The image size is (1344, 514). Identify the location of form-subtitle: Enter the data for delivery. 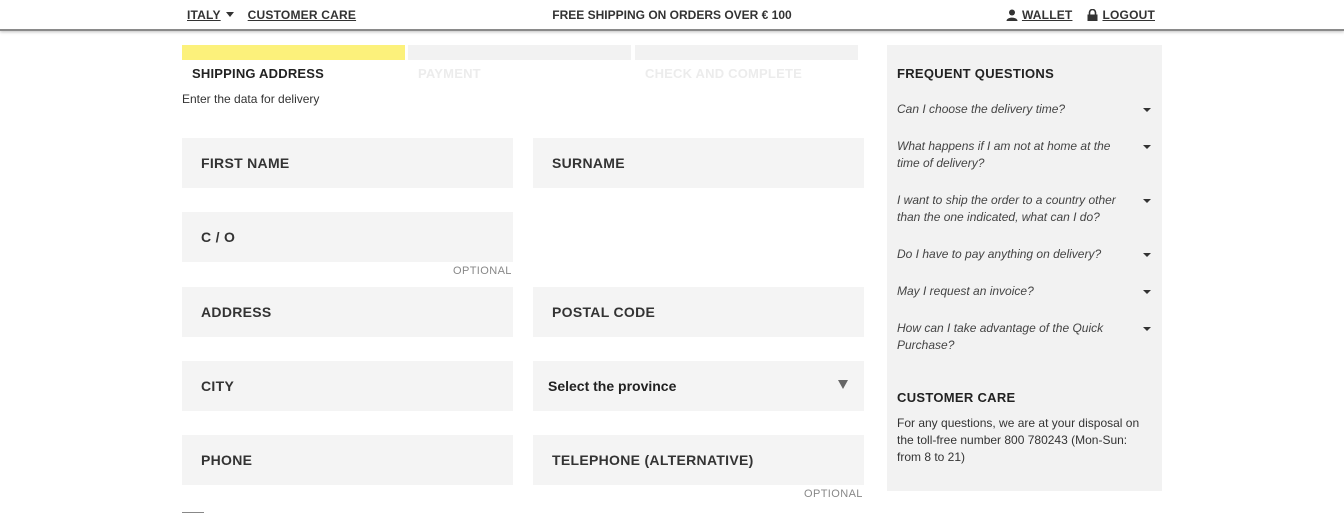
(251, 99).